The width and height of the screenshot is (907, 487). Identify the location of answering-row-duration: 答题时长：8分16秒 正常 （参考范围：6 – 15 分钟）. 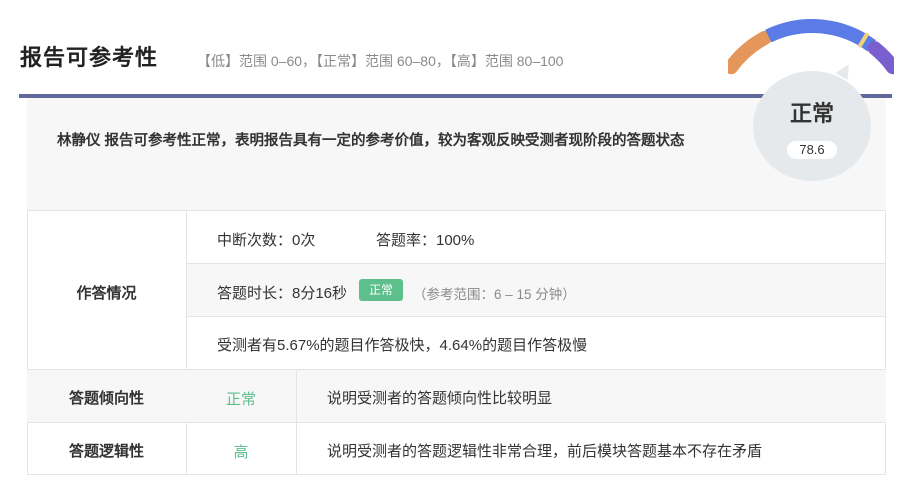
(536, 290).